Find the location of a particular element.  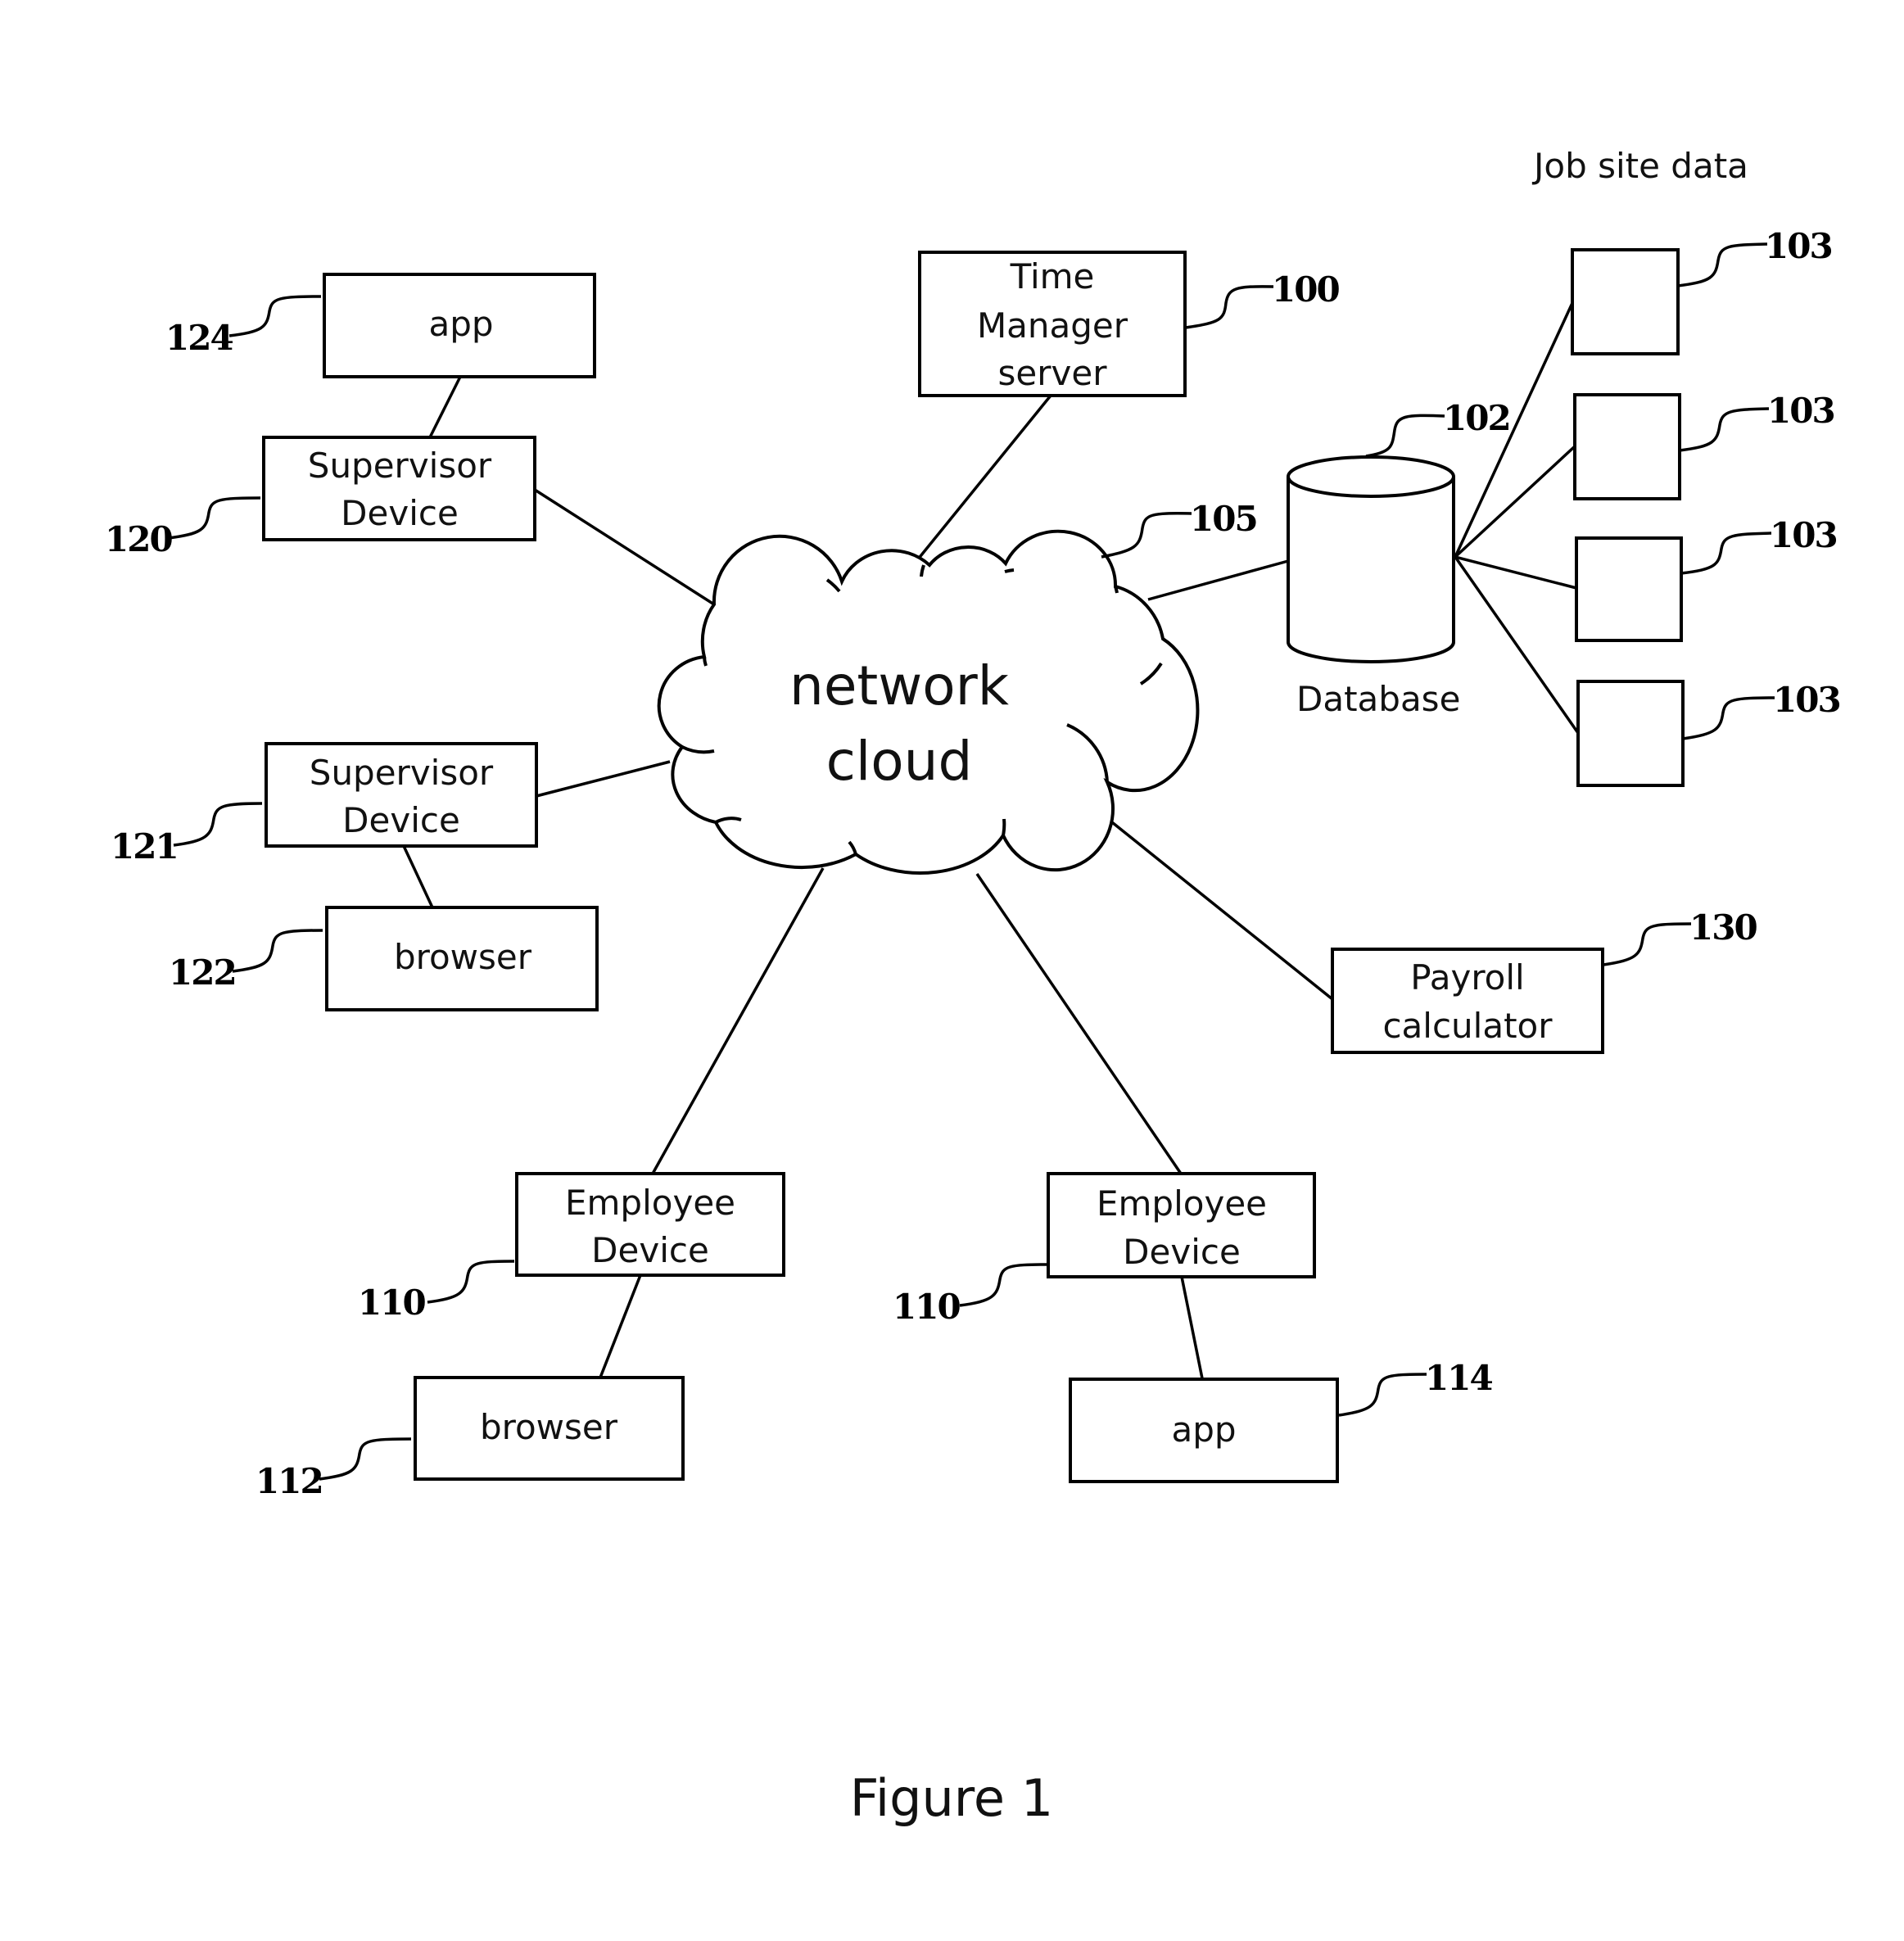

server-label-line2: Manager is located at coordinates (1053, 326).